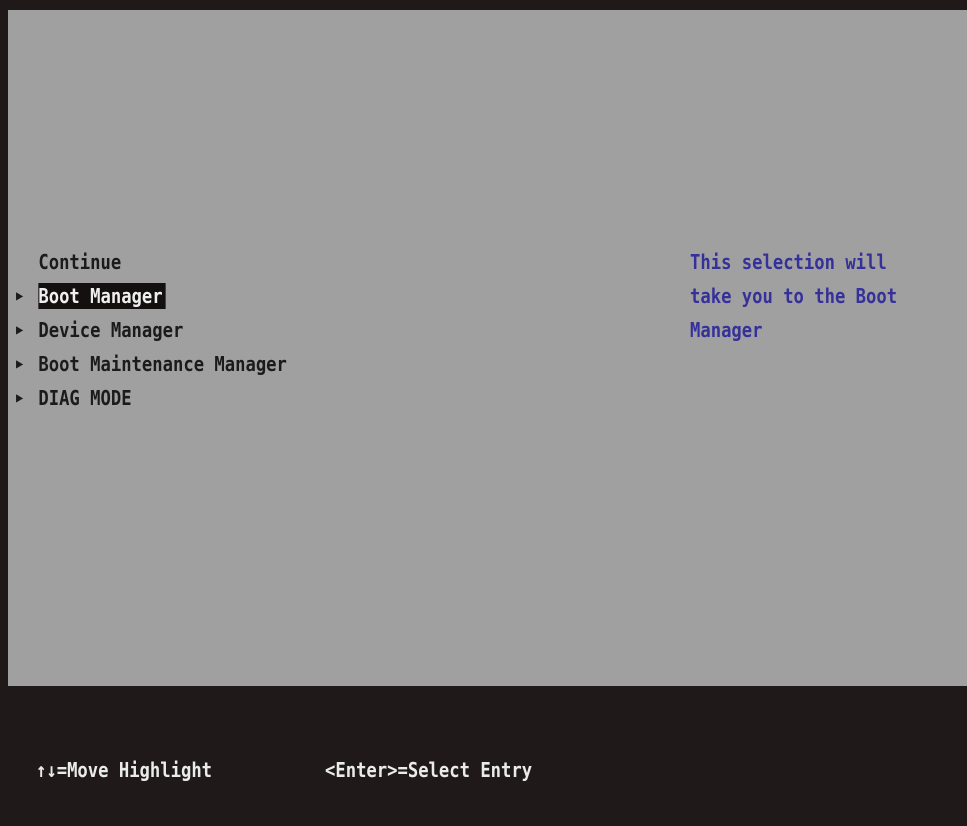 The image size is (967, 826). I want to click on help-line: take you to the Boot, so click(794, 296).